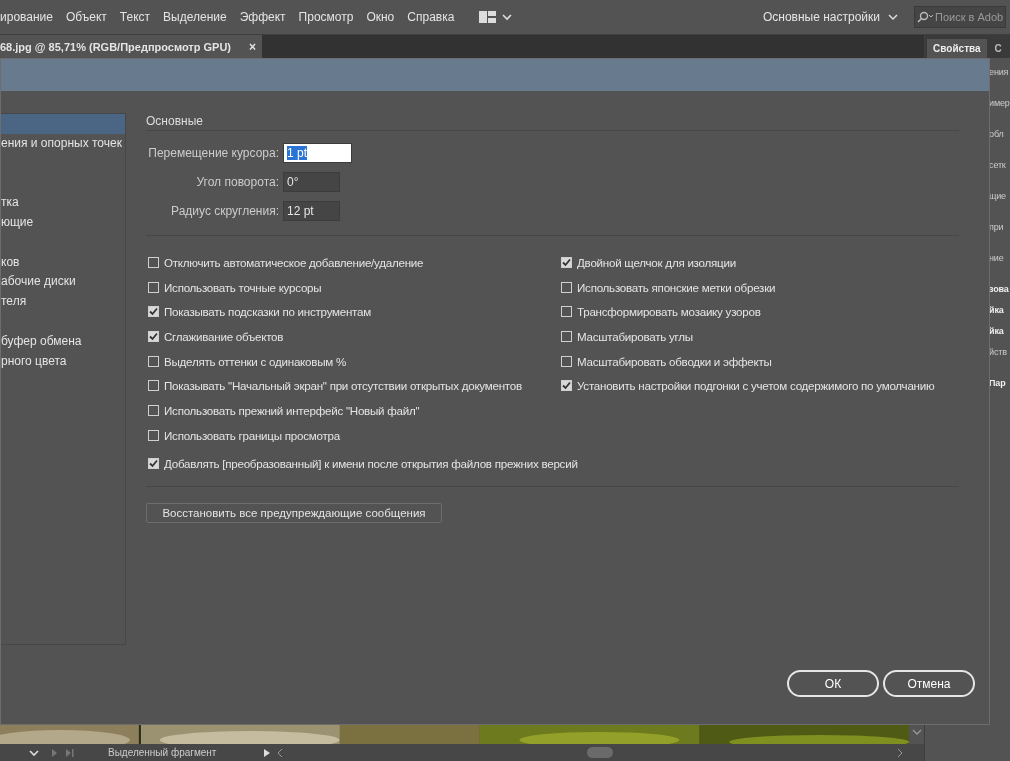  What do you see at coordinates (63, 143) in the screenshot?
I see `category-item: ения и опорных точек` at bounding box center [63, 143].